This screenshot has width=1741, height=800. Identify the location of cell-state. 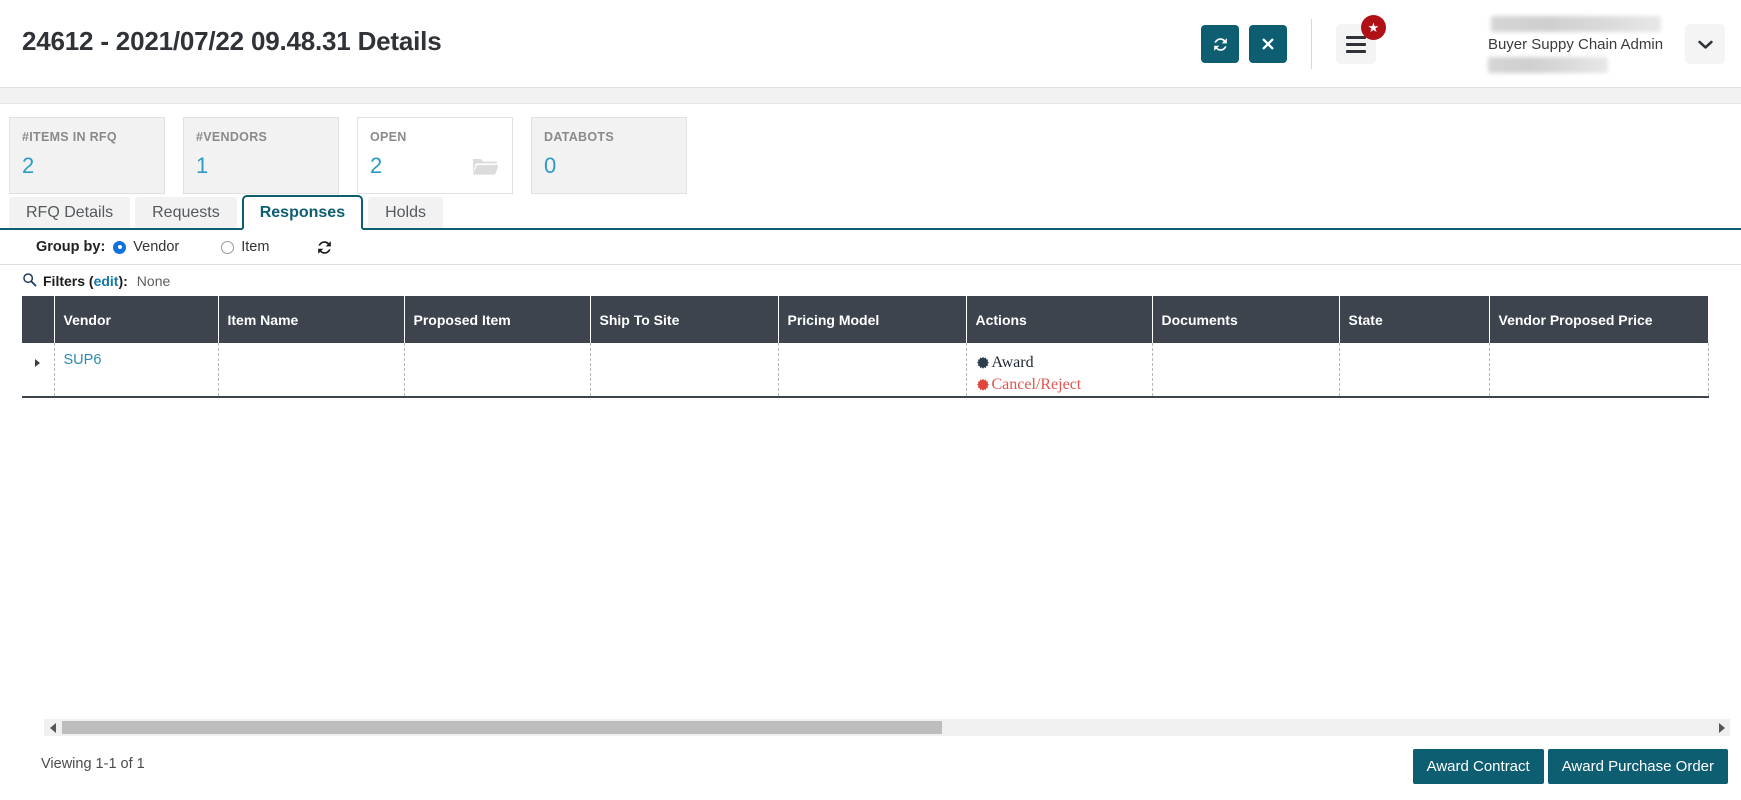
(1414, 371).